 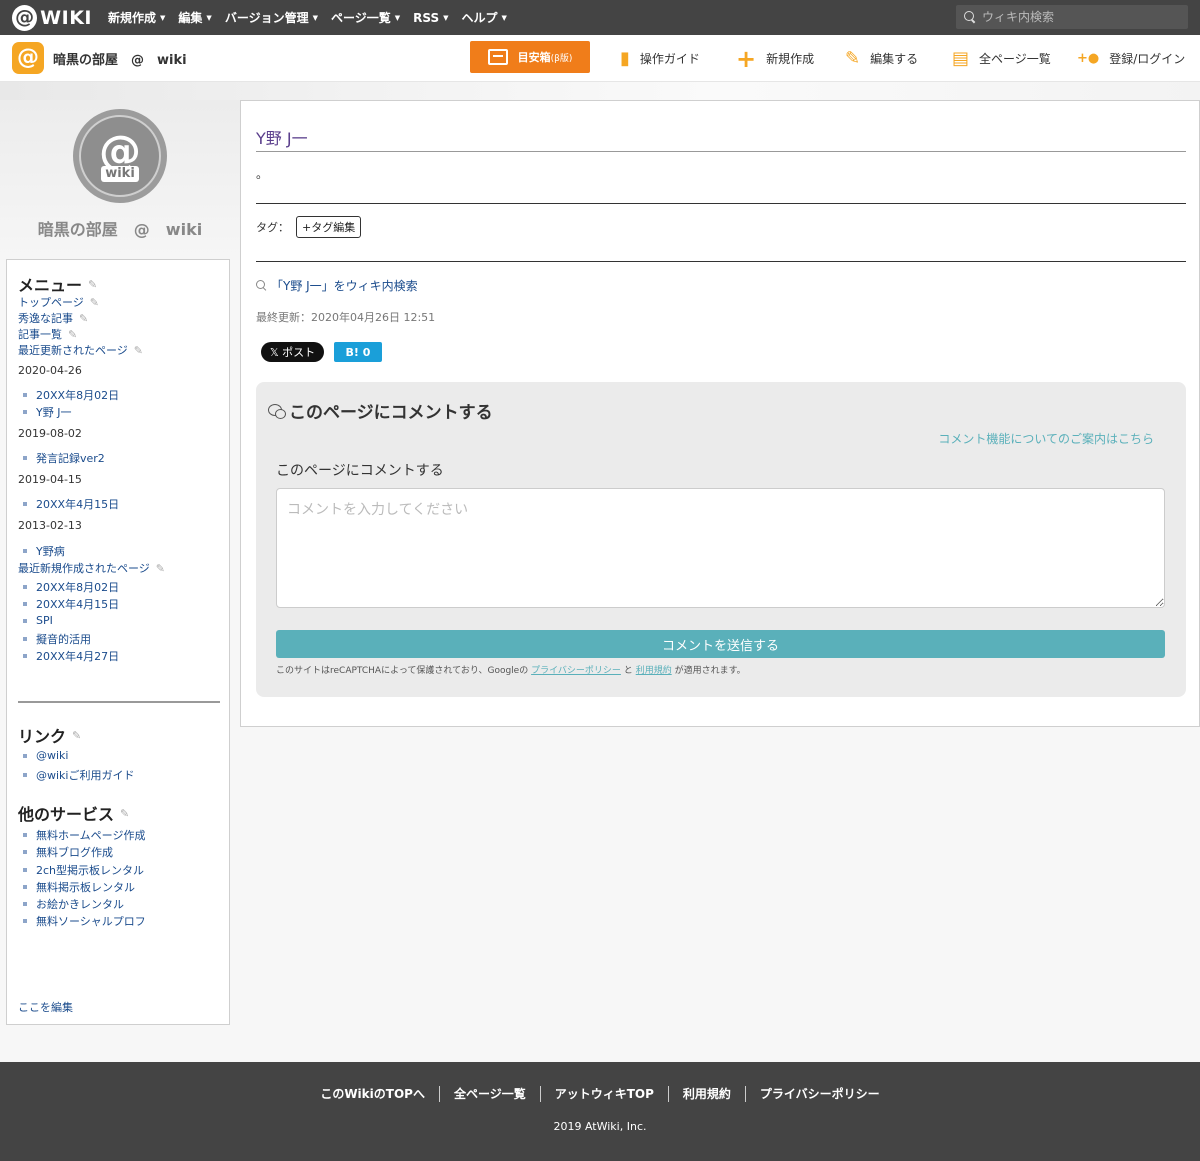 What do you see at coordinates (64, 458) in the screenshot?
I see `list-item: 発言記録ver2` at bounding box center [64, 458].